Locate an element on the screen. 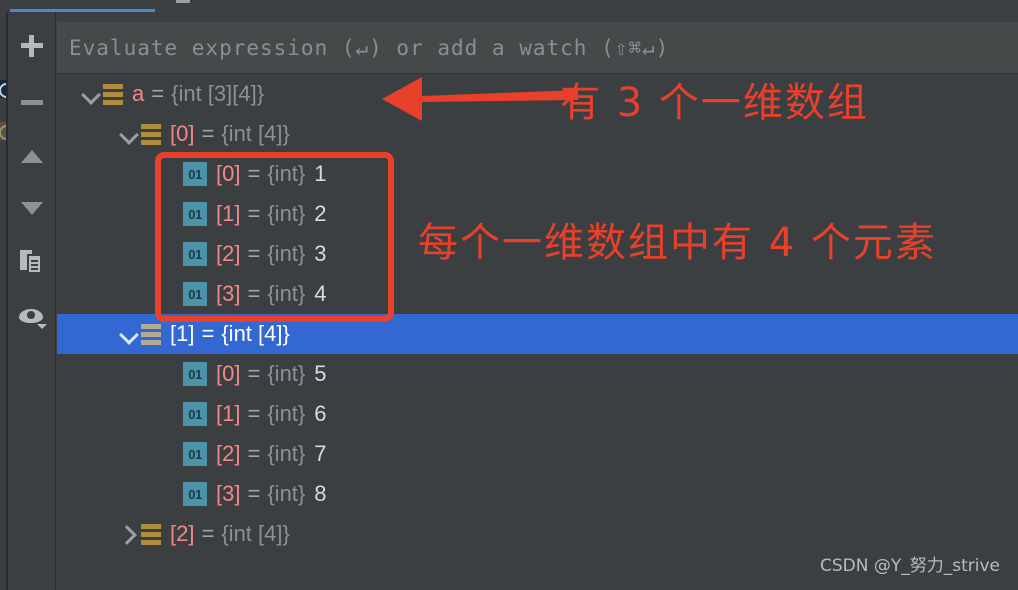  left-edge-icon-strip is located at coordinates (4, 301).